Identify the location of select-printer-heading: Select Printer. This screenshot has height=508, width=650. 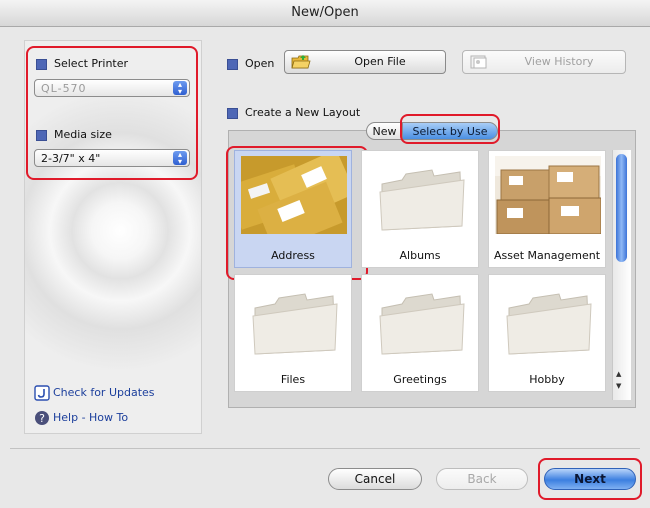
(82, 63).